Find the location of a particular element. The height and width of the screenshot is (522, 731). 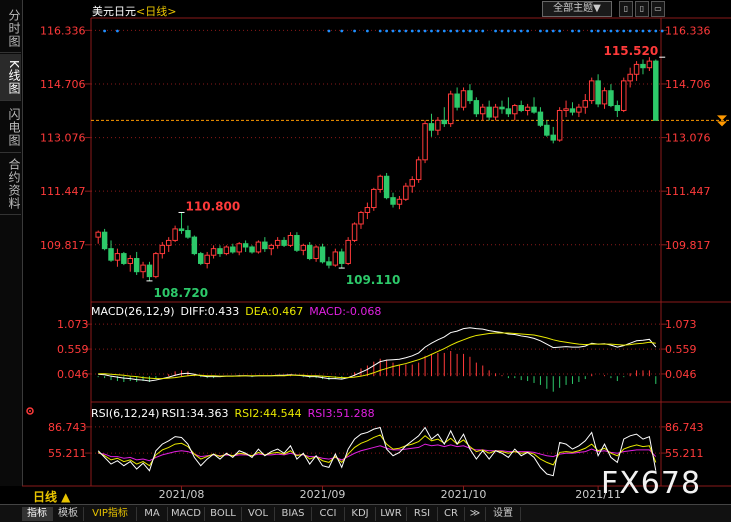

annotation-label: 109.110 is located at coordinates (373, 280).